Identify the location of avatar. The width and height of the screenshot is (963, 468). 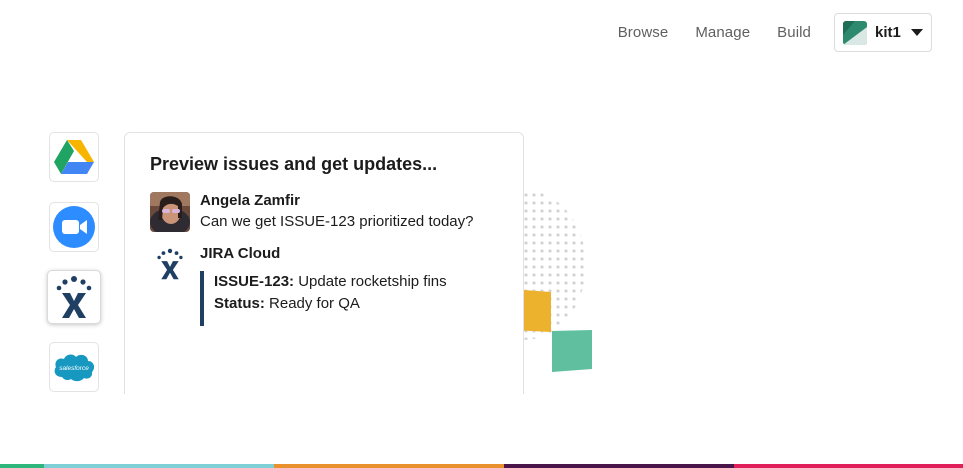
(170, 212).